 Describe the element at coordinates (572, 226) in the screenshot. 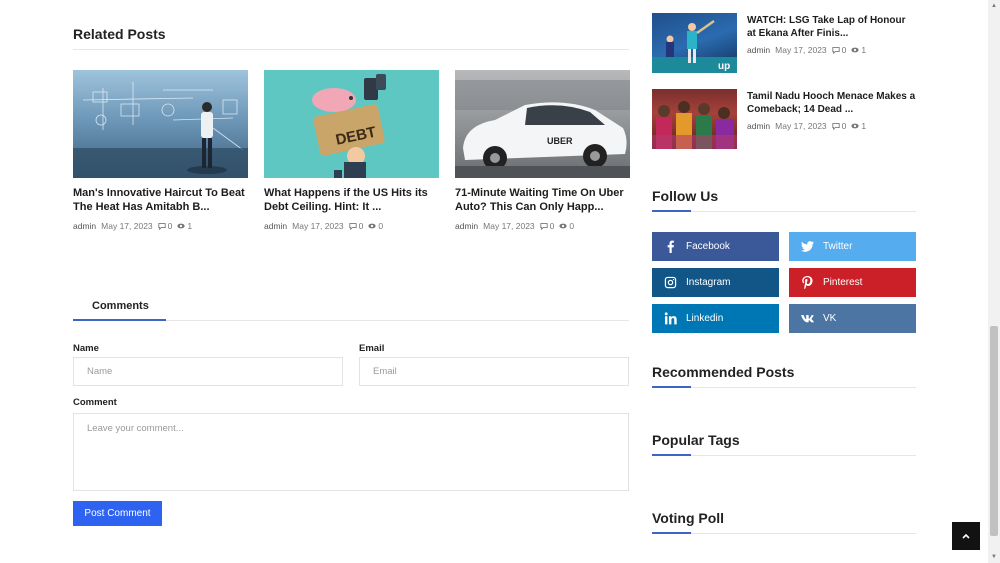

I see `view-count: 0` at that location.